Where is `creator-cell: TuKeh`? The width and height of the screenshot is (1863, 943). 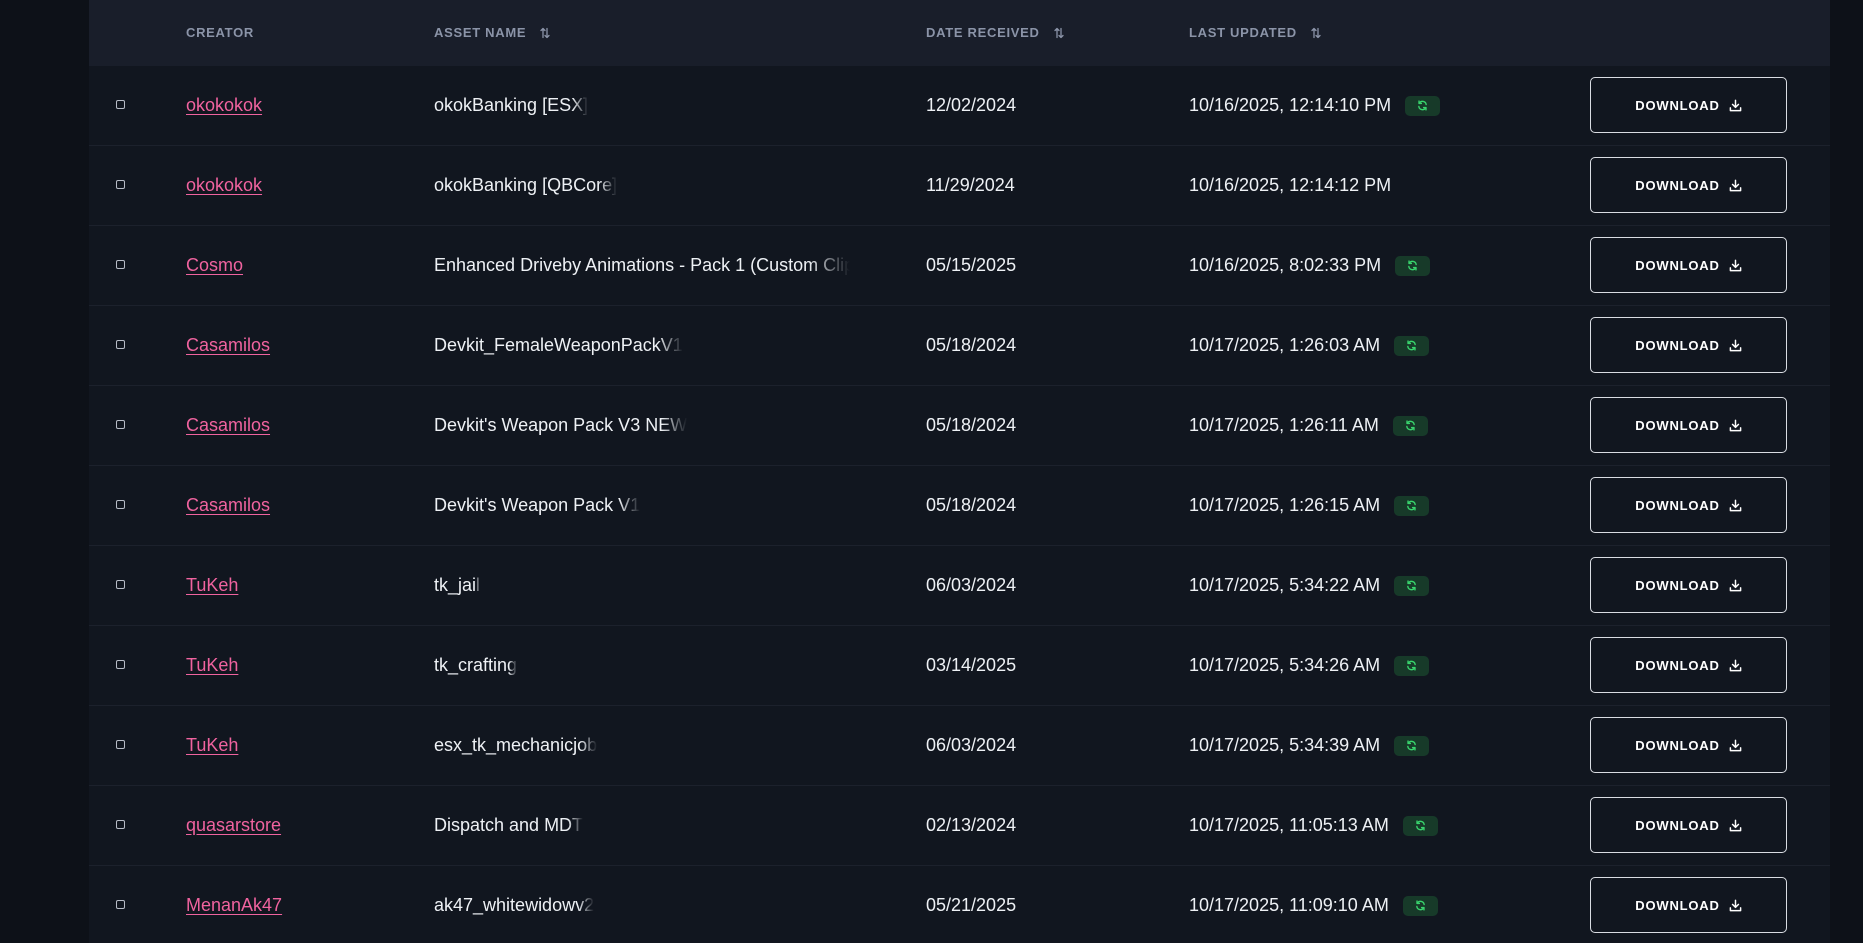
creator-cell: TuKeh is located at coordinates (212, 665).